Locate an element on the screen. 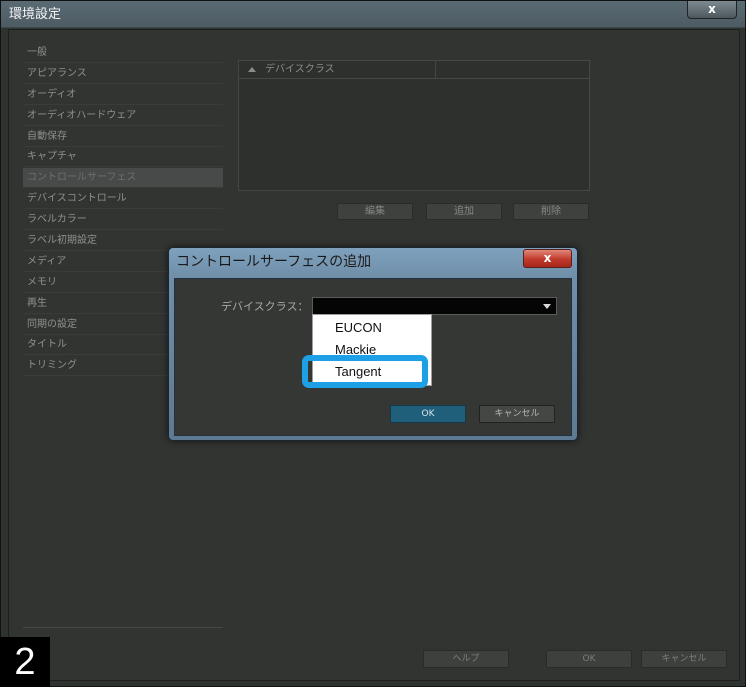 The height and width of the screenshot is (687, 746). sidebar-item-general: 一般 is located at coordinates (123, 53).